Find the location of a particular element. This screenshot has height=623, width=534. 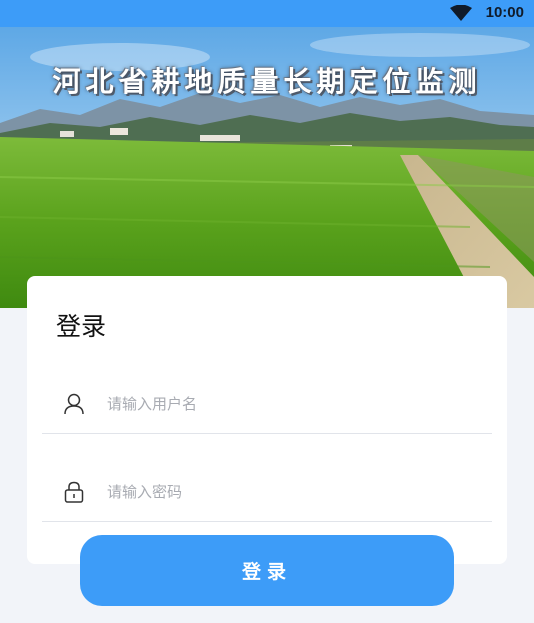

password-field is located at coordinates (267, 493).